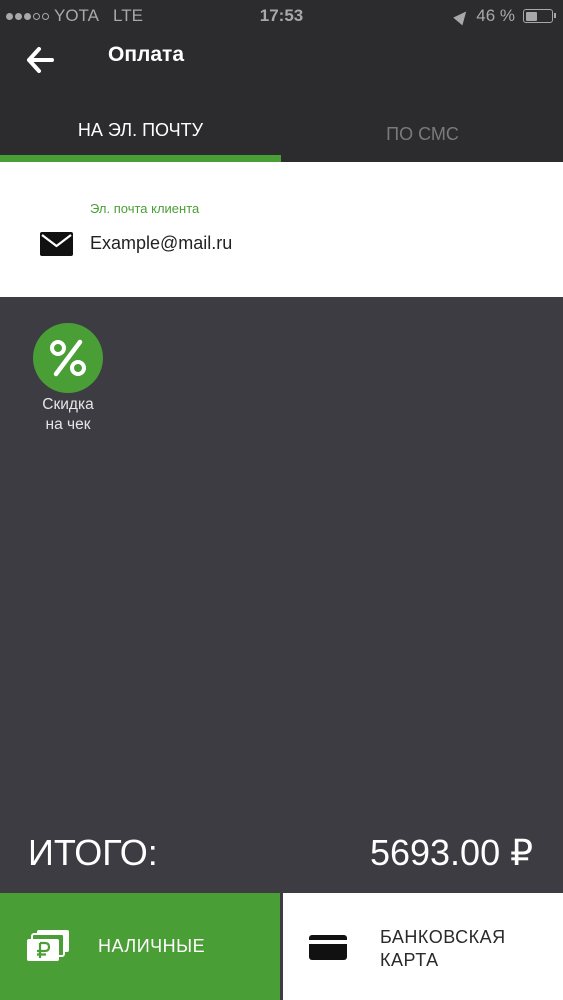  I want to click on discount-label-line1: Скидка, so click(68, 404).